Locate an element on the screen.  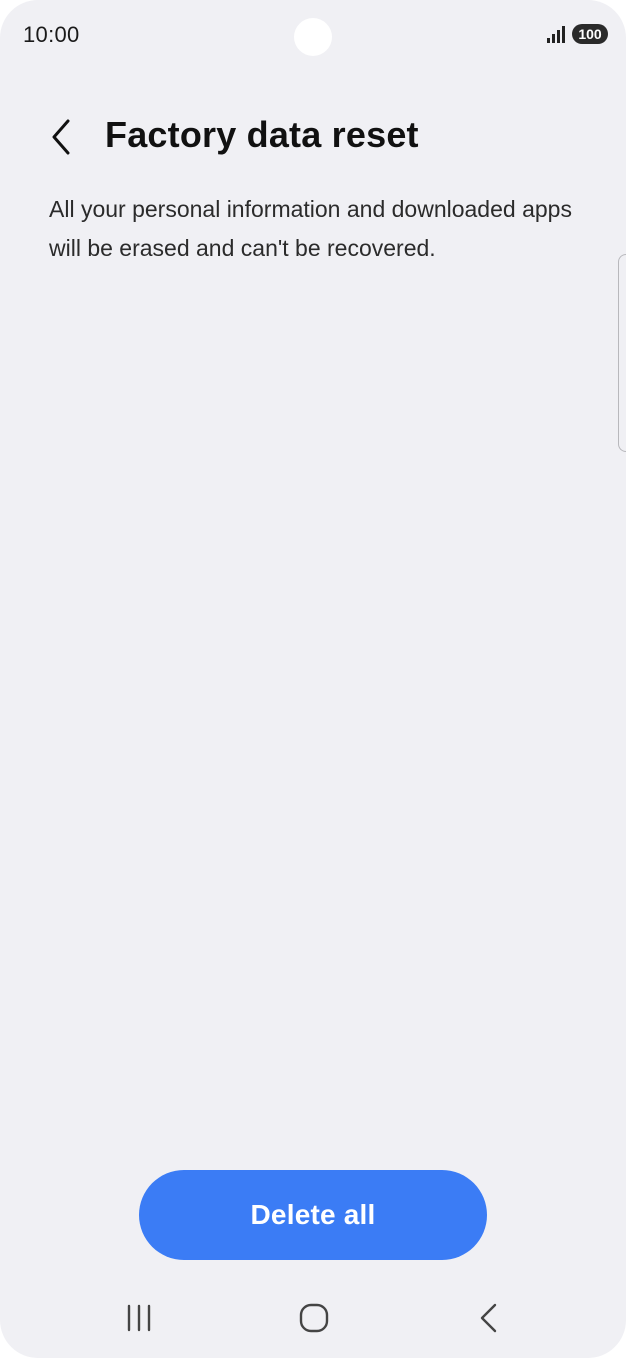
back-icon is located at coordinates (489, 1318).